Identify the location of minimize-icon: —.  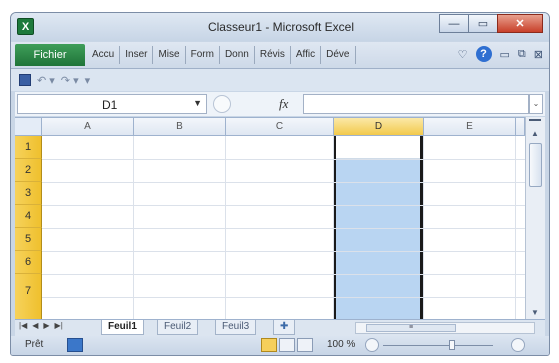
(454, 23).